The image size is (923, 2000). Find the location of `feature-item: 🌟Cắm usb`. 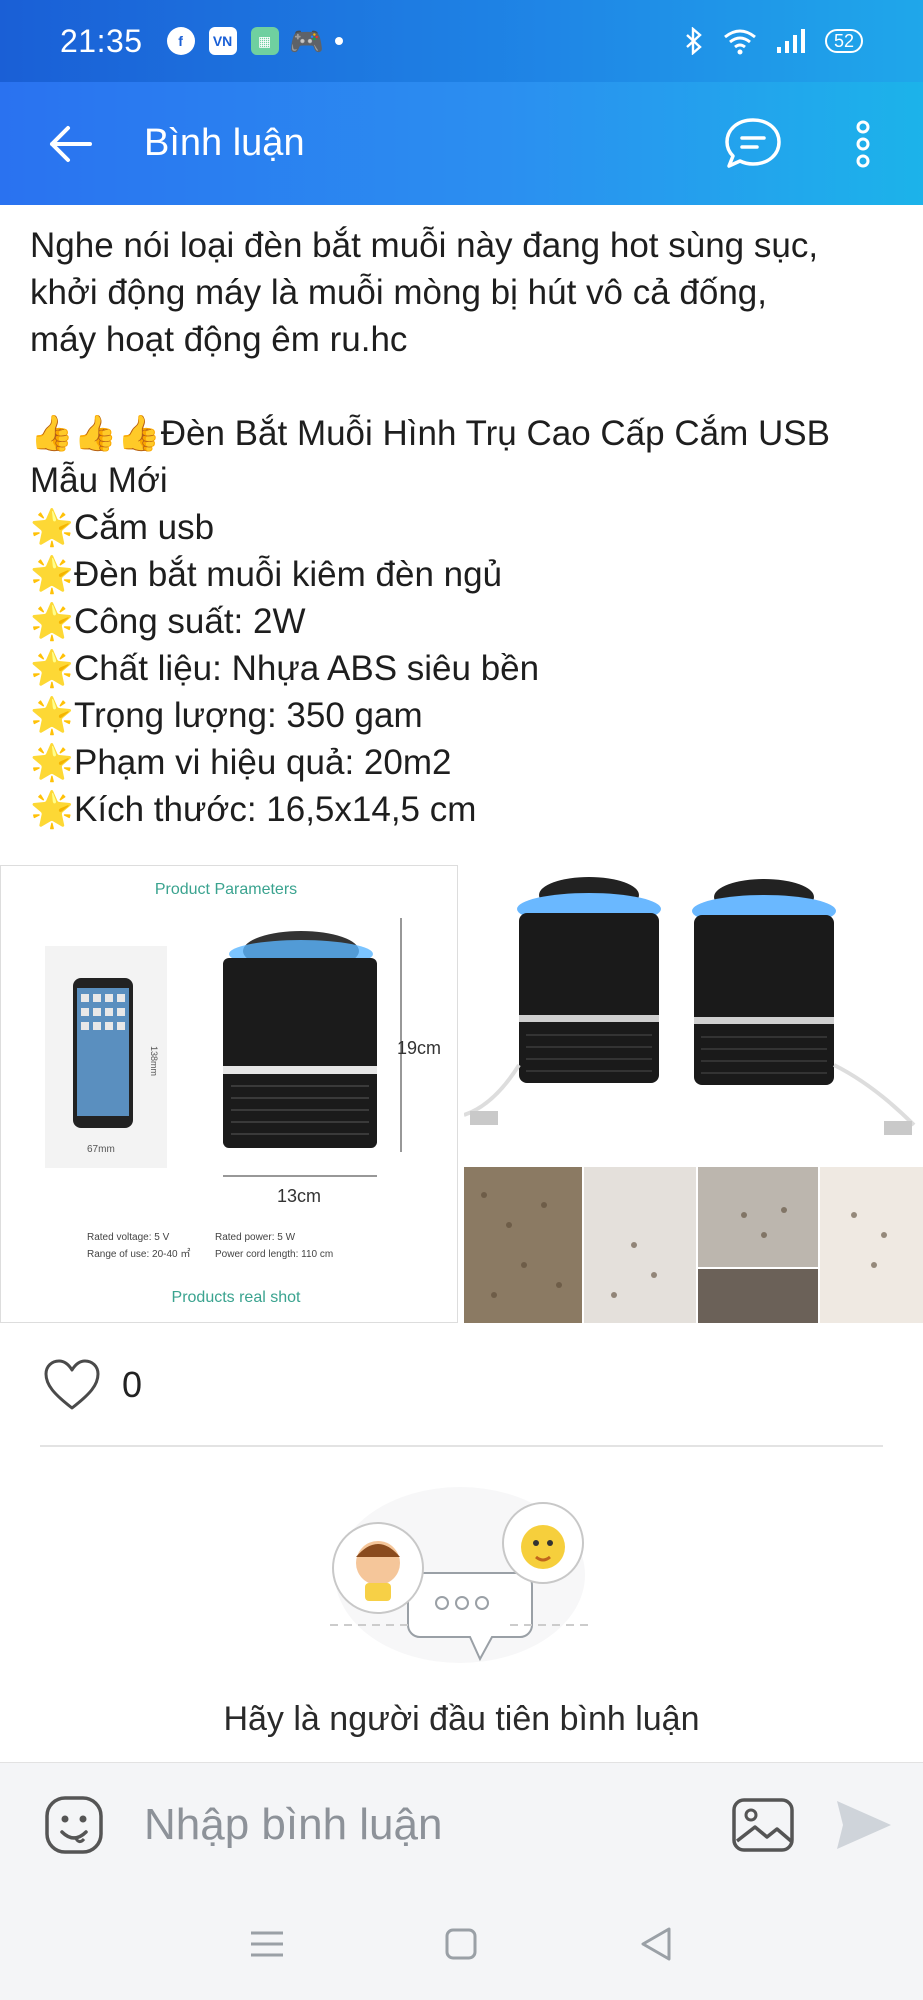

feature-item: 🌟Cắm usb is located at coordinates (465, 527).